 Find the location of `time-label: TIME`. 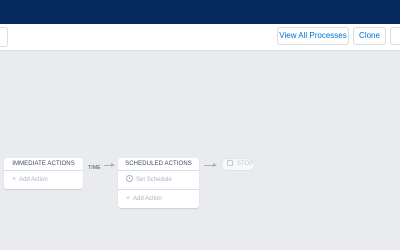

time-label: TIME is located at coordinates (94, 168).